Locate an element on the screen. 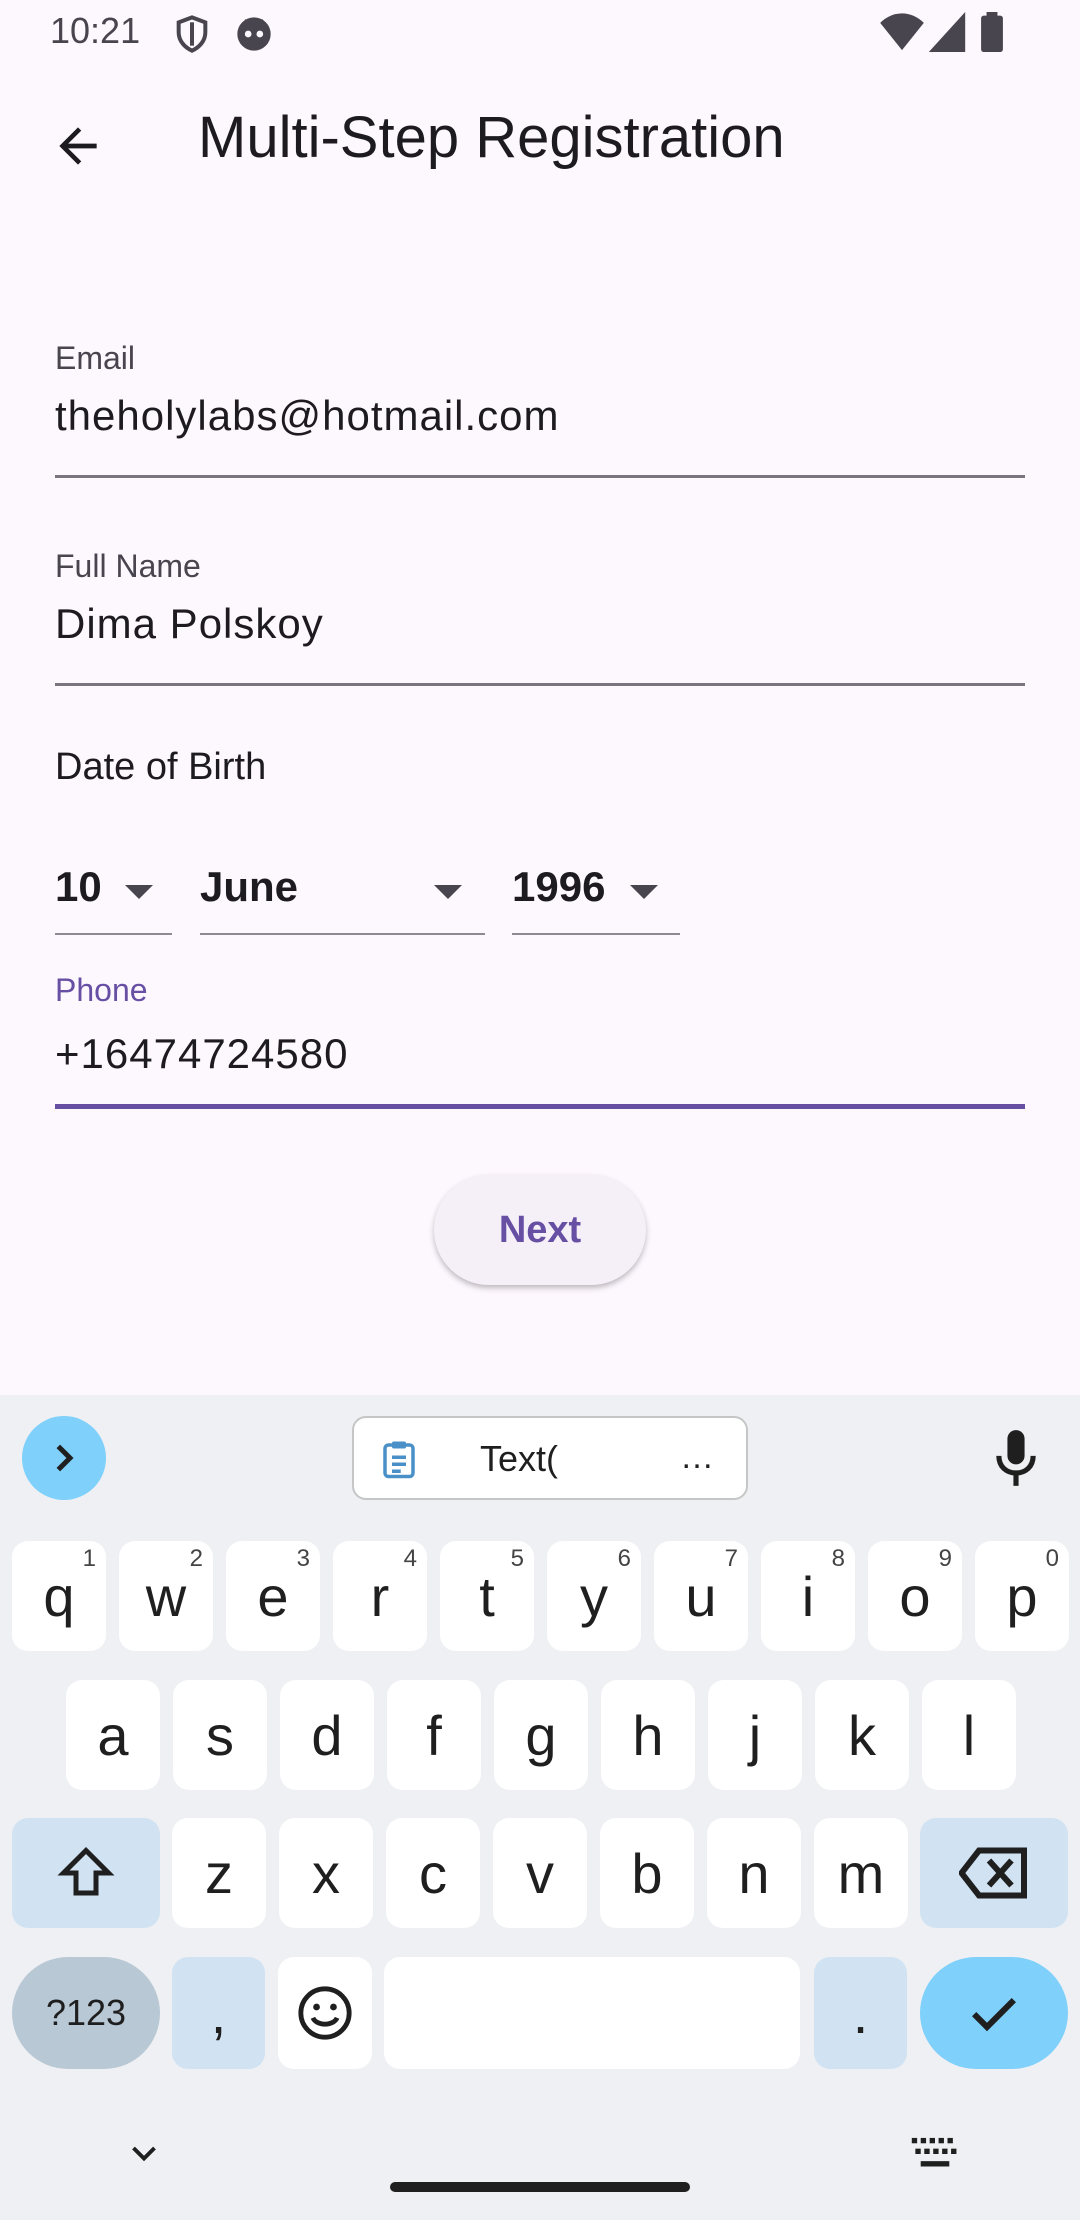  key-j: j is located at coordinates (755, 1735).